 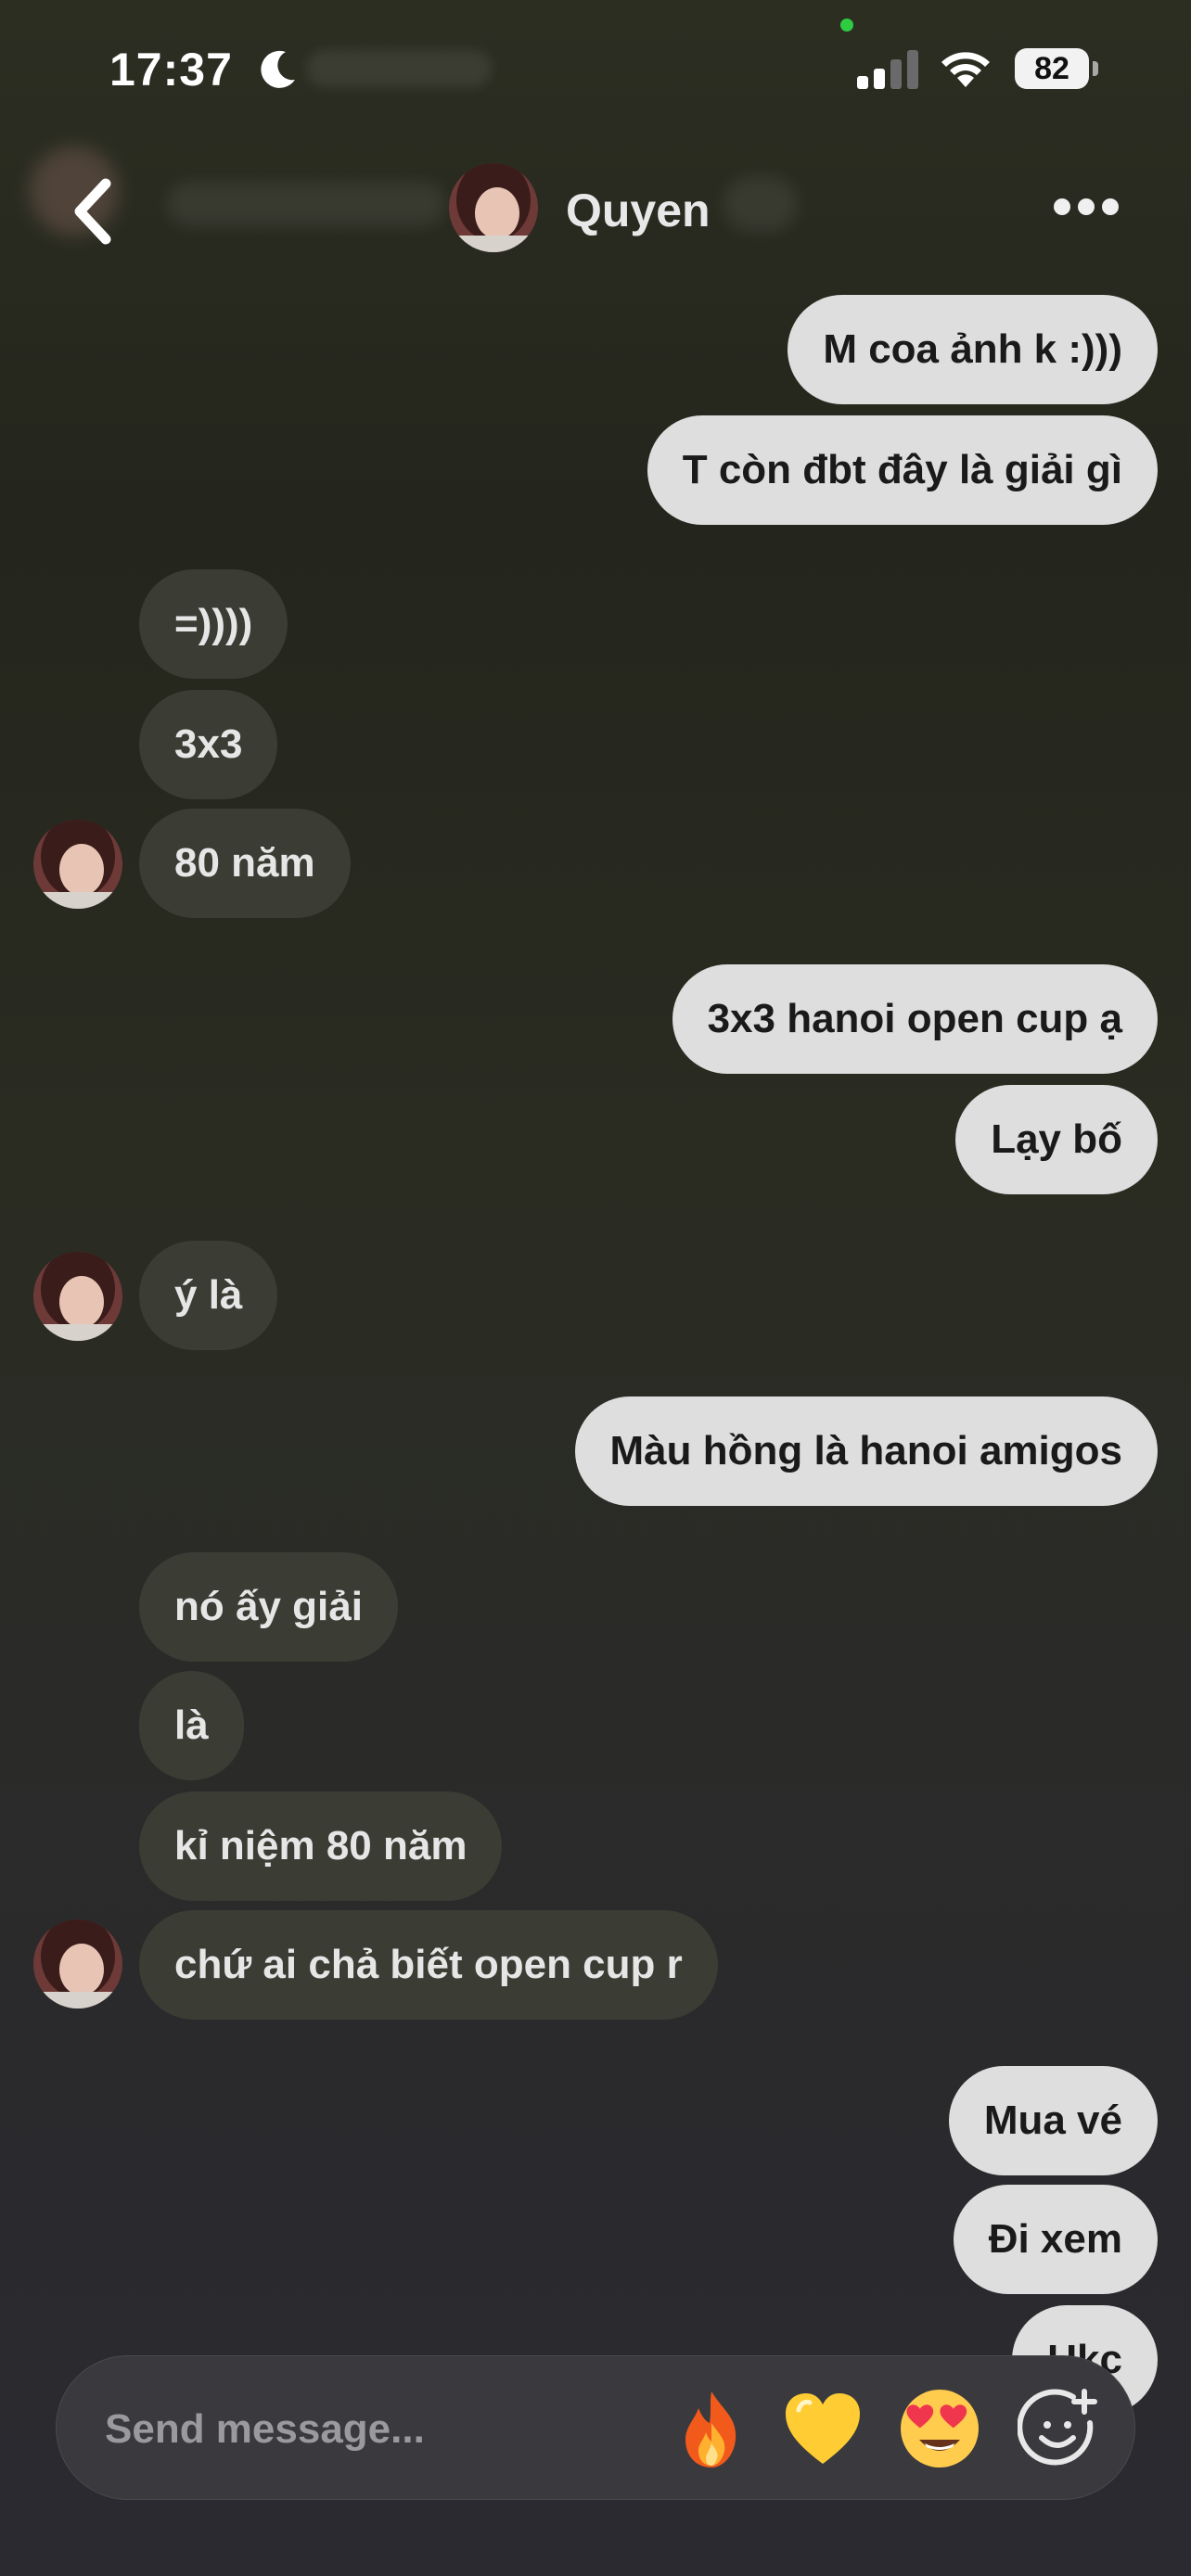 What do you see at coordinates (1095, 68) in the screenshot?
I see `battery-cap` at bounding box center [1095, 68].